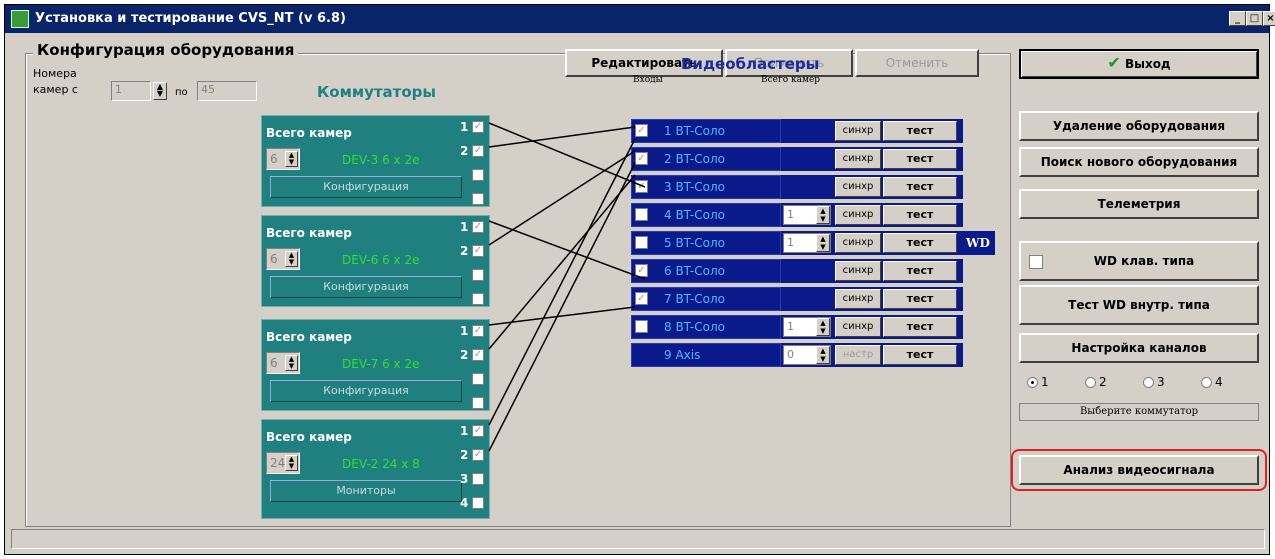 The height and width of the screenshot is (559, 1275). Describe the element at coordinates (1139, 162) in the screenshot. I see `search-equipment-button: Поиск нового оборудования` at that location.